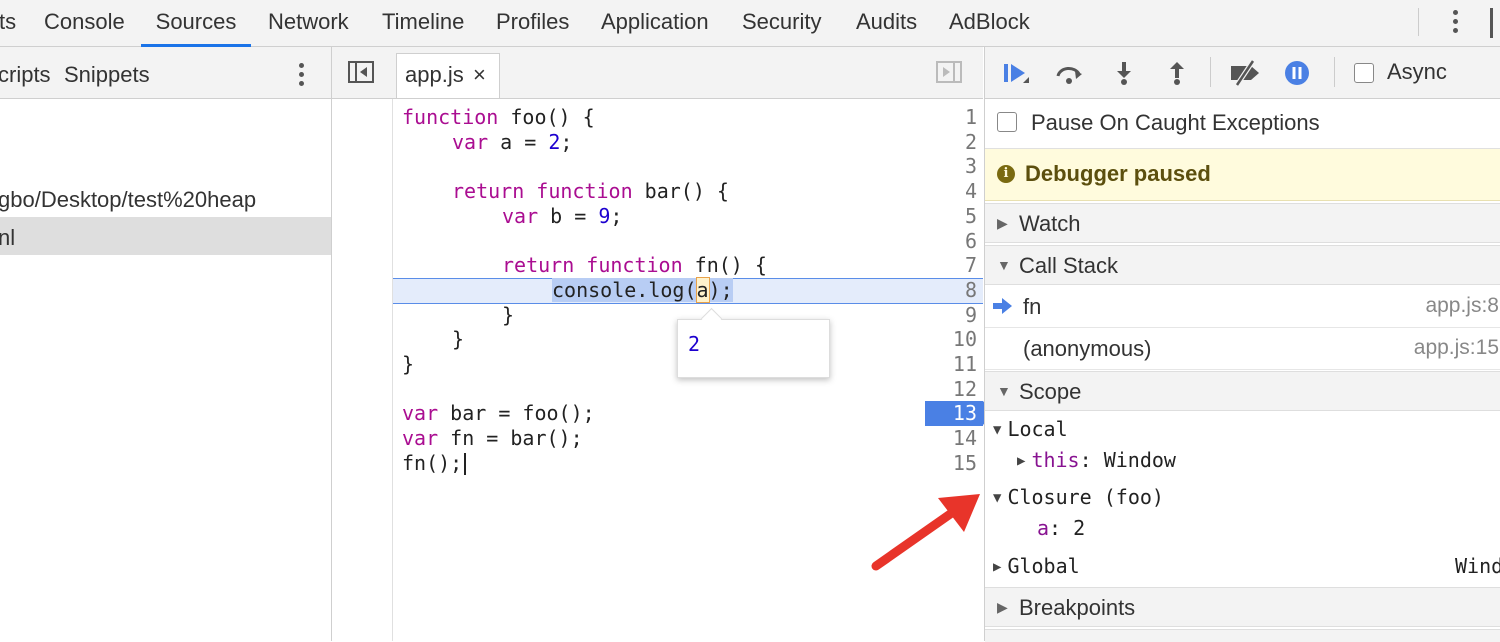 The image size is (1500, 642). What do you see at coordinates (84, 23) in the screenshot?
I see `tab-console: Console` at bounding box center [84, 23].